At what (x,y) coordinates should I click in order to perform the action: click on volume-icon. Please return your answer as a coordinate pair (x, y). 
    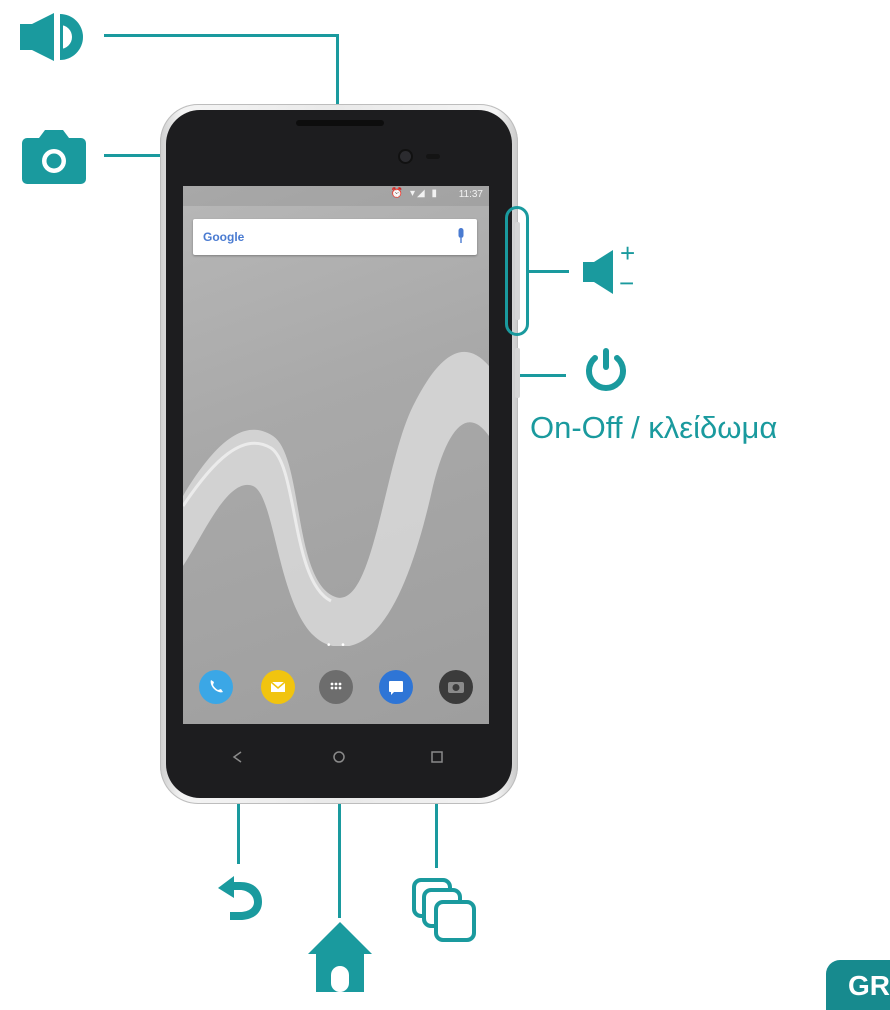
    Looking at the image, I should click on (598, 272).